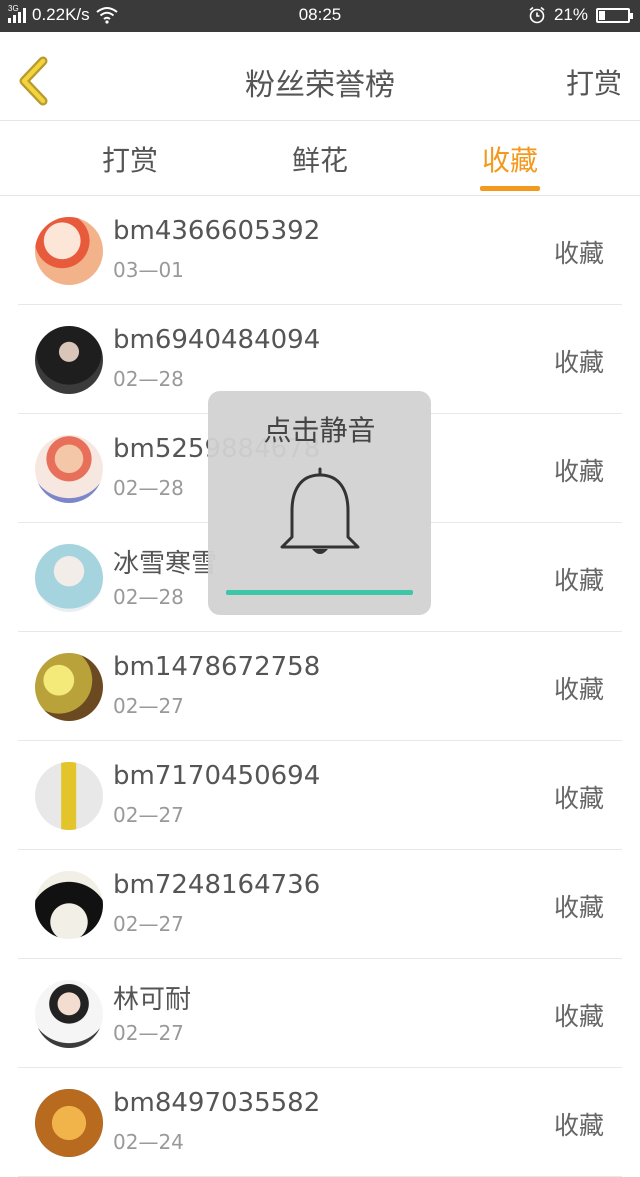 This screenshot has height=1177, width=640. What do you see at coordinates (319, 430) in the screenshot?
I see `mute-toast-label: 点击静音` at bounding box center [319, 430].